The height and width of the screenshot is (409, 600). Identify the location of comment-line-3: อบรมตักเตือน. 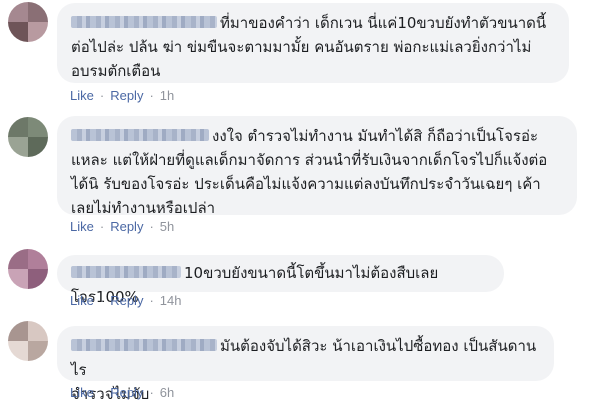
(116, 71).